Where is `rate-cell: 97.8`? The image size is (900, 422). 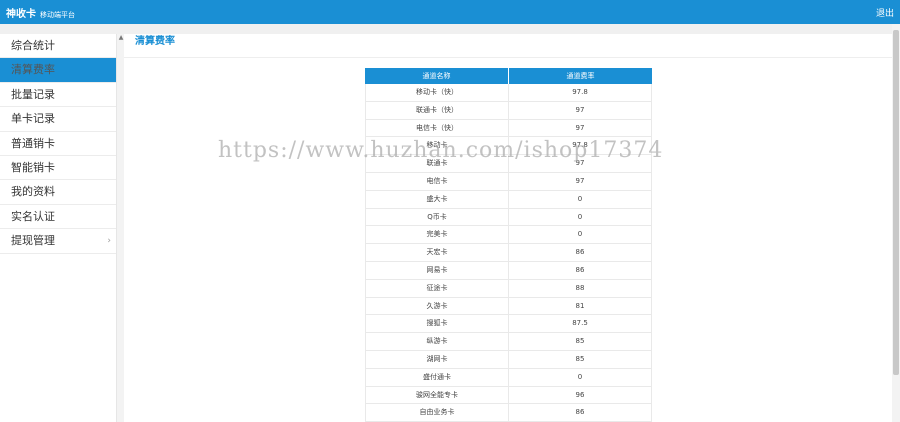
rate-cell: 97.8 is located at coordinates (580, 92).